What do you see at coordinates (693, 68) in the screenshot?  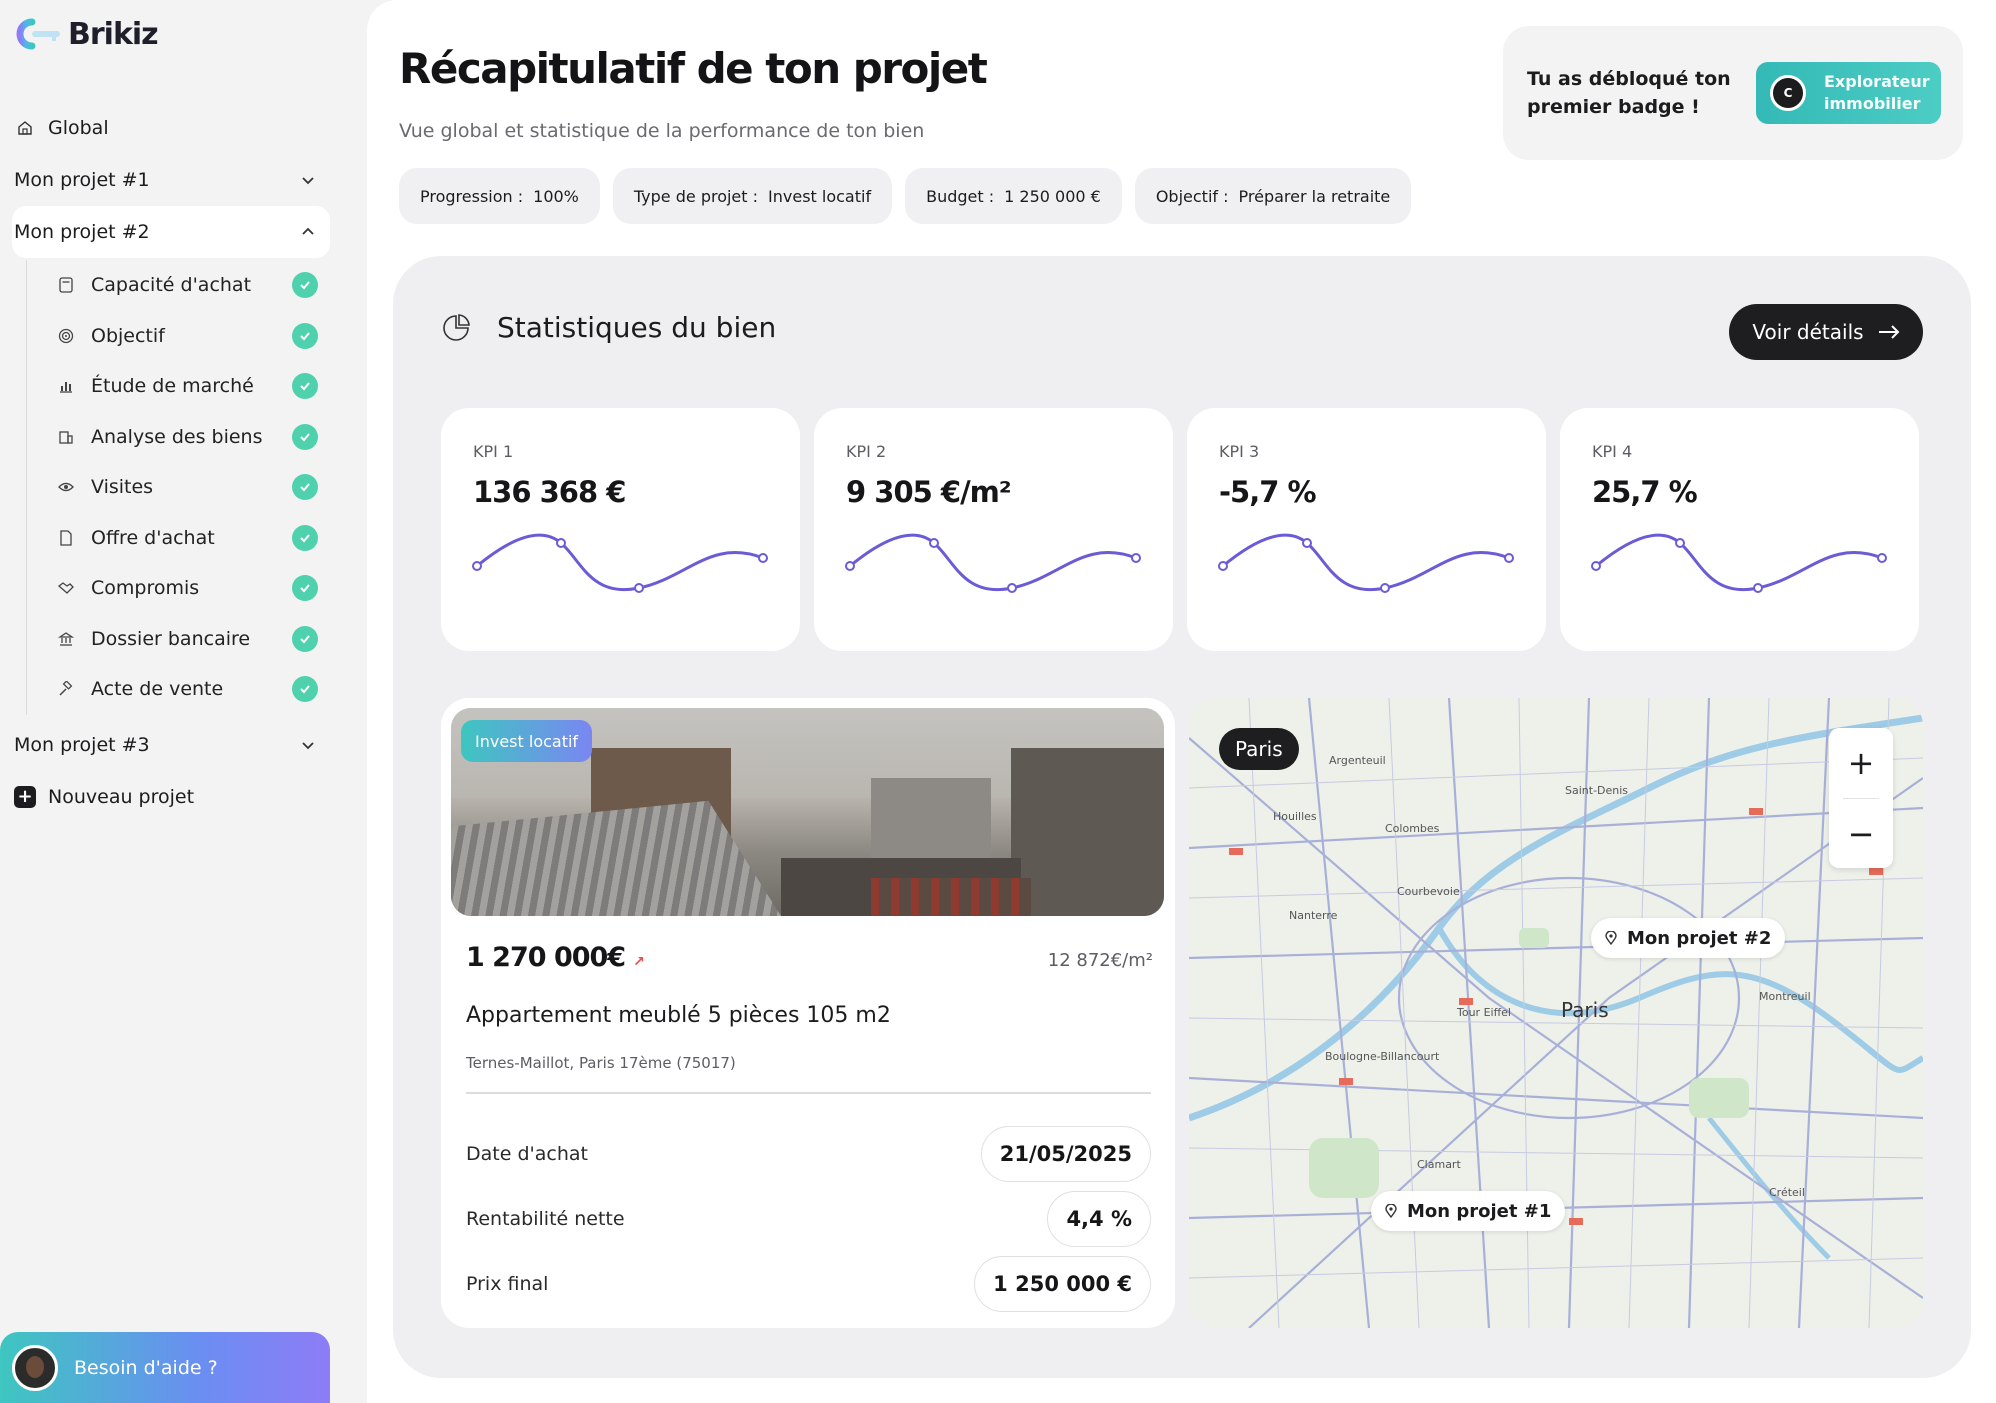 I see `page-title: Récapitulatif de ton projet` at bounding box center [693, 68].